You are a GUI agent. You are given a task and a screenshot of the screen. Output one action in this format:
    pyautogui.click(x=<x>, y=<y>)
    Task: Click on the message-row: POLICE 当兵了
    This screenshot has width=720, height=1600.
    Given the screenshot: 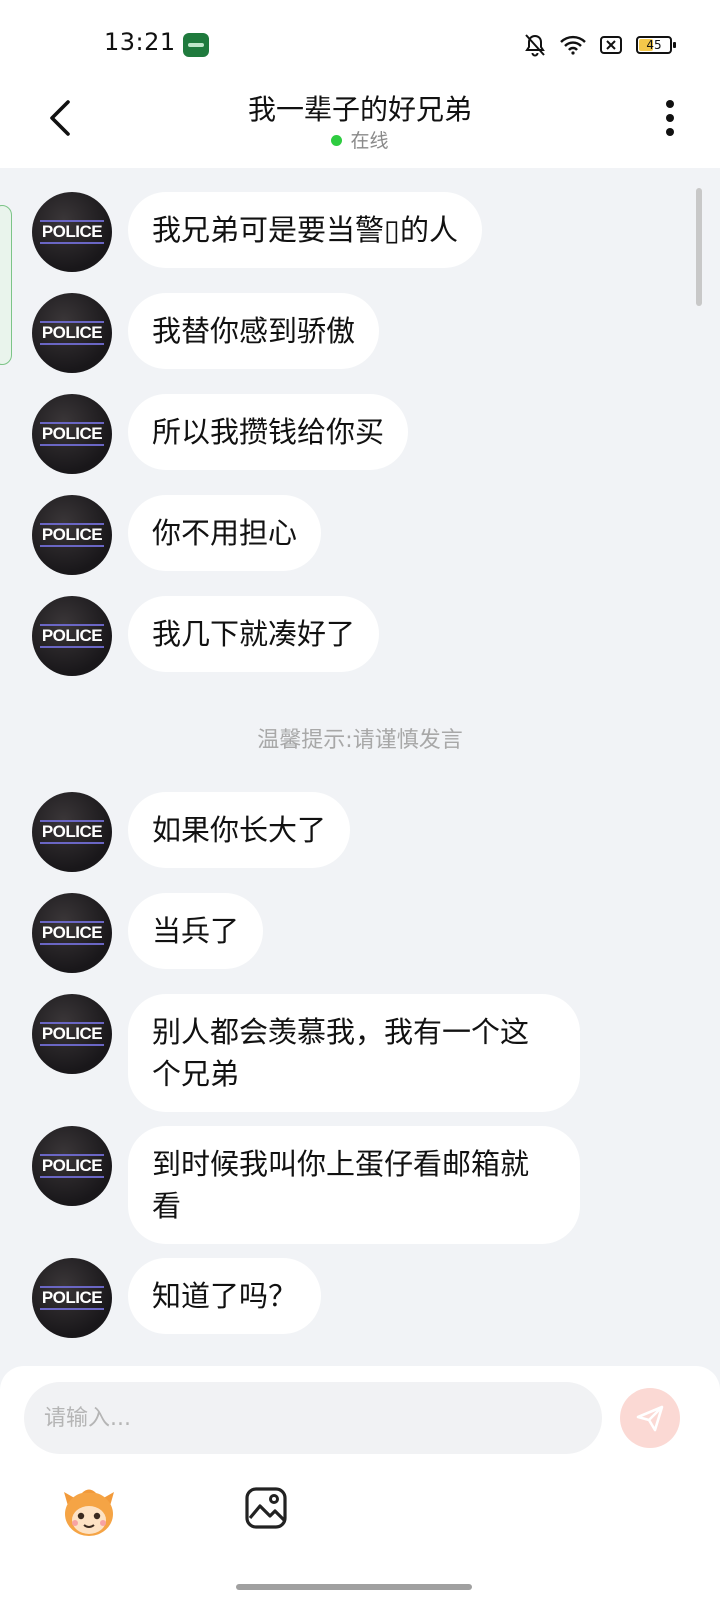 What is the action you would take?
    pyautogui.click(x=148, y=933)
    